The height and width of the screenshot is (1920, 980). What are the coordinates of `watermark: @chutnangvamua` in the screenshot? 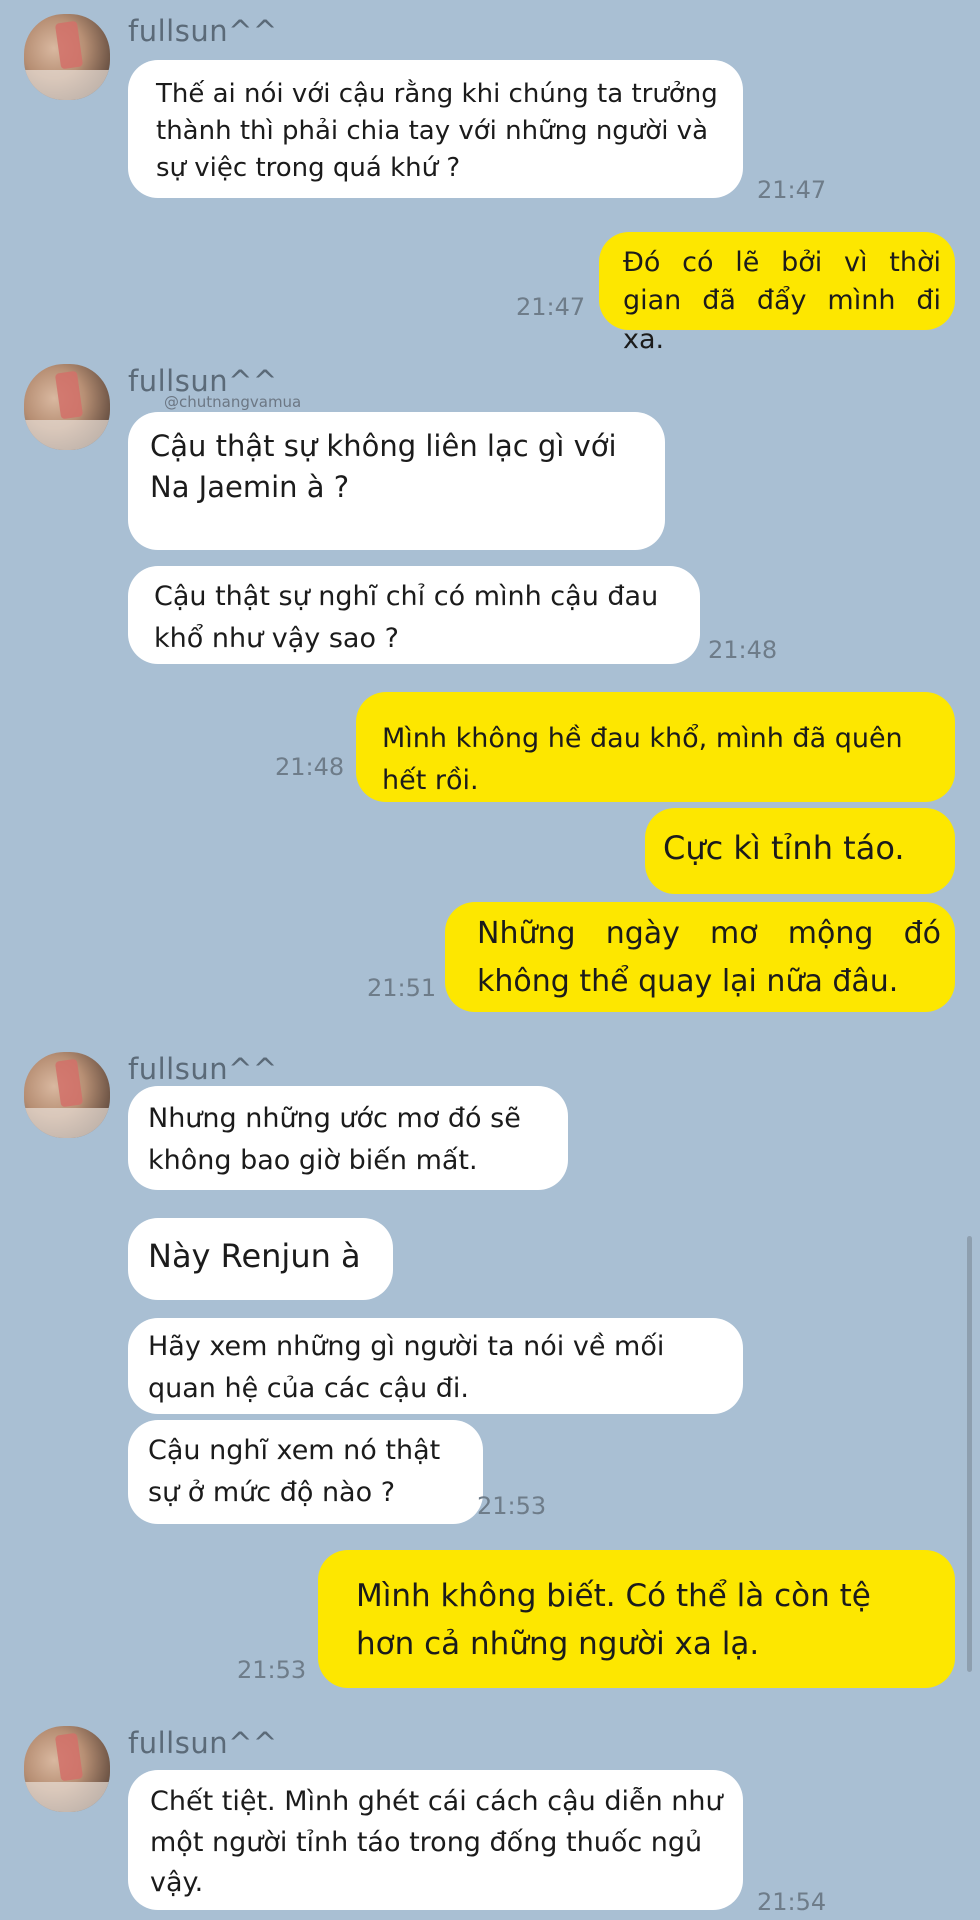 It's located at (233, 402).